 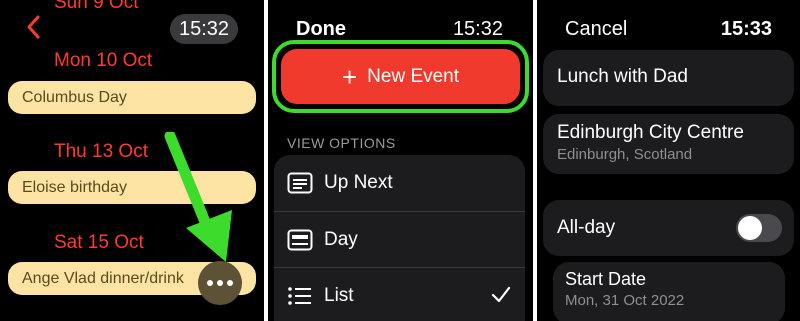 I want to click on date-header: Sat 15 Oct, so click(x=99, y=242).